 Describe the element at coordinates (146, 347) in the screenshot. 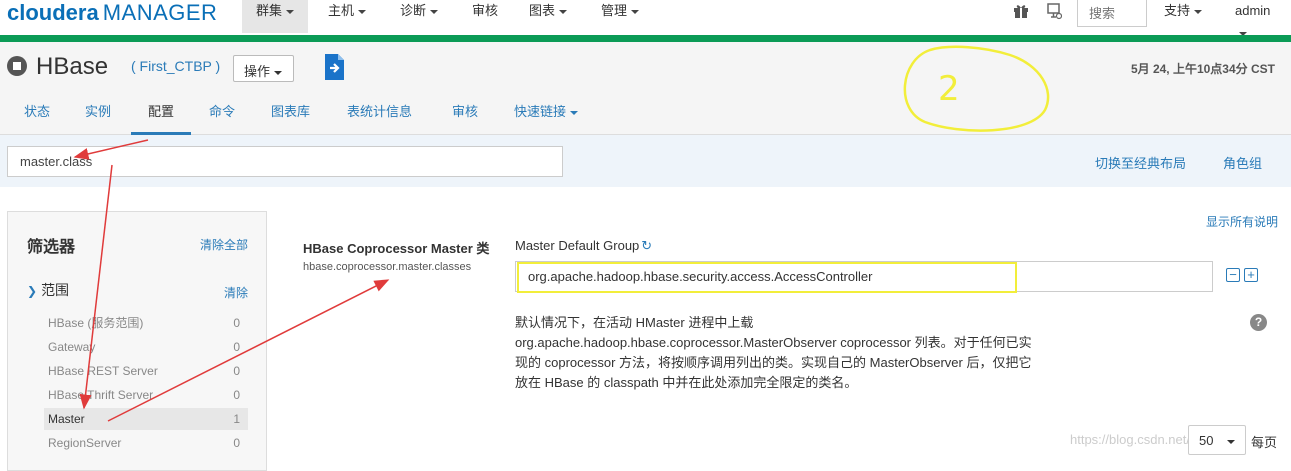

I see `filter-row: Gateway 0` at that location.